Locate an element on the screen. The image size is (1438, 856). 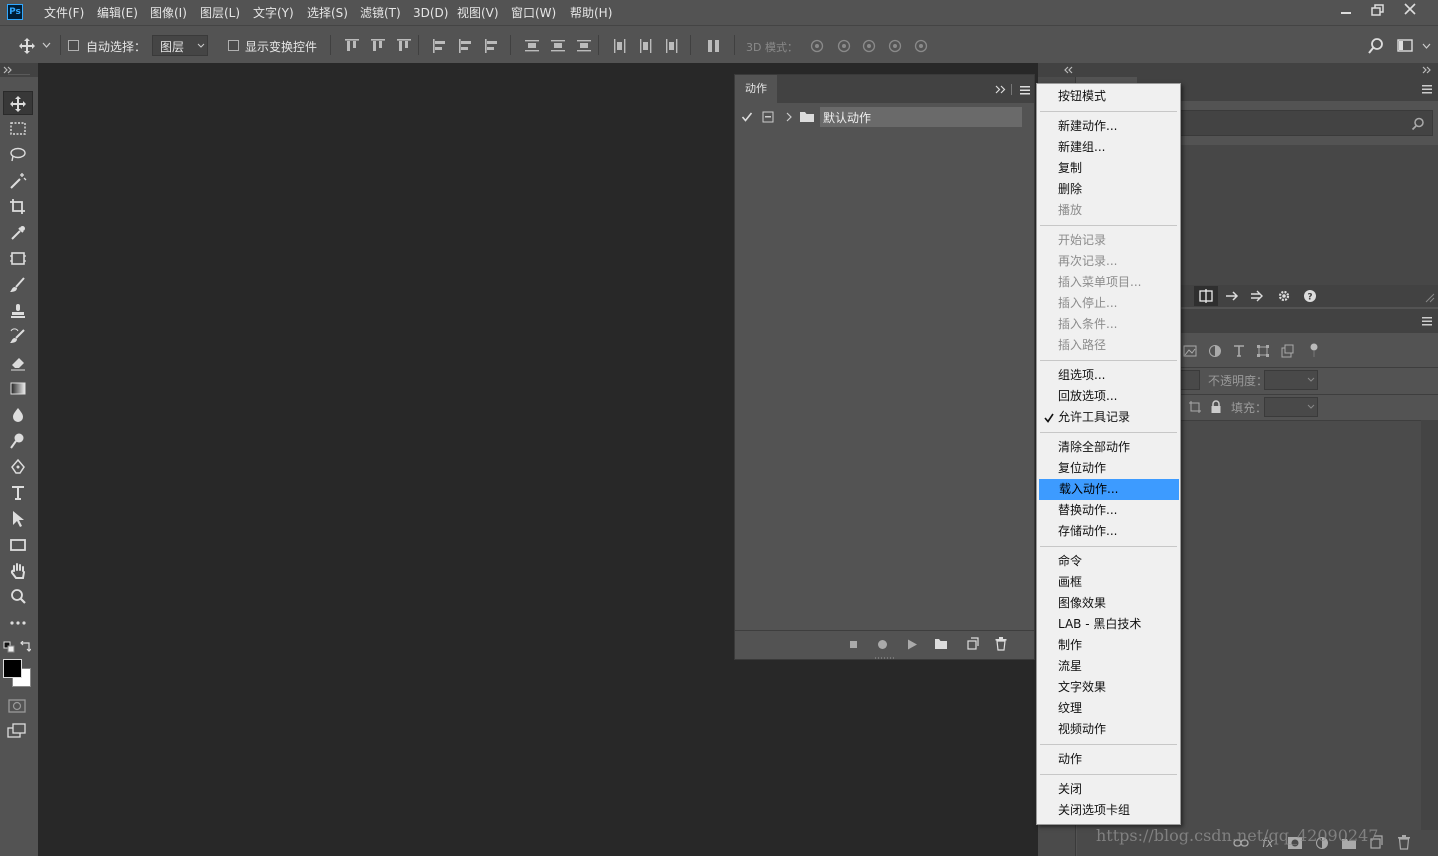
foreground-color-swatch is located at coordinates (12, 668).